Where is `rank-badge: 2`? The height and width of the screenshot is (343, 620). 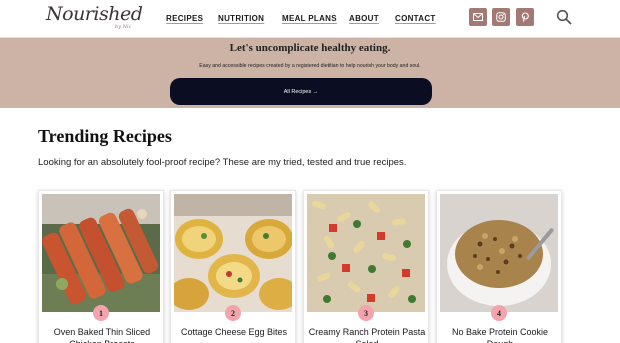
rank-badge: 2 is located at coordinates (233, 313).